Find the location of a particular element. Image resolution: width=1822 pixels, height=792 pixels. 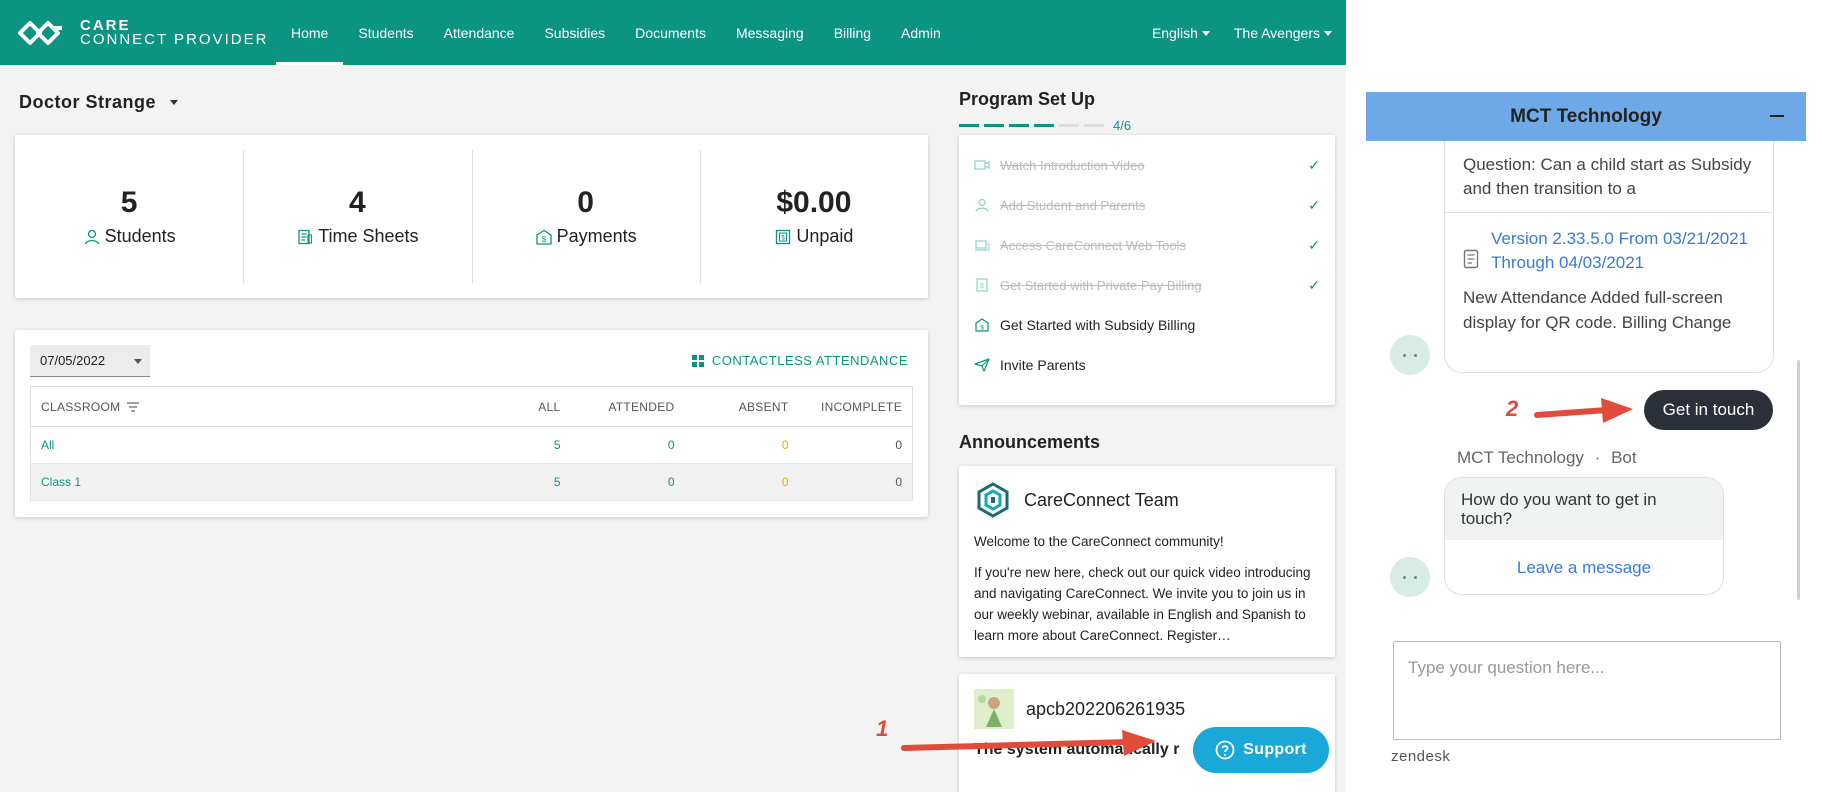

stat-unpaid: $0.00 $ Unpaid is located at coordinates (813, 216).